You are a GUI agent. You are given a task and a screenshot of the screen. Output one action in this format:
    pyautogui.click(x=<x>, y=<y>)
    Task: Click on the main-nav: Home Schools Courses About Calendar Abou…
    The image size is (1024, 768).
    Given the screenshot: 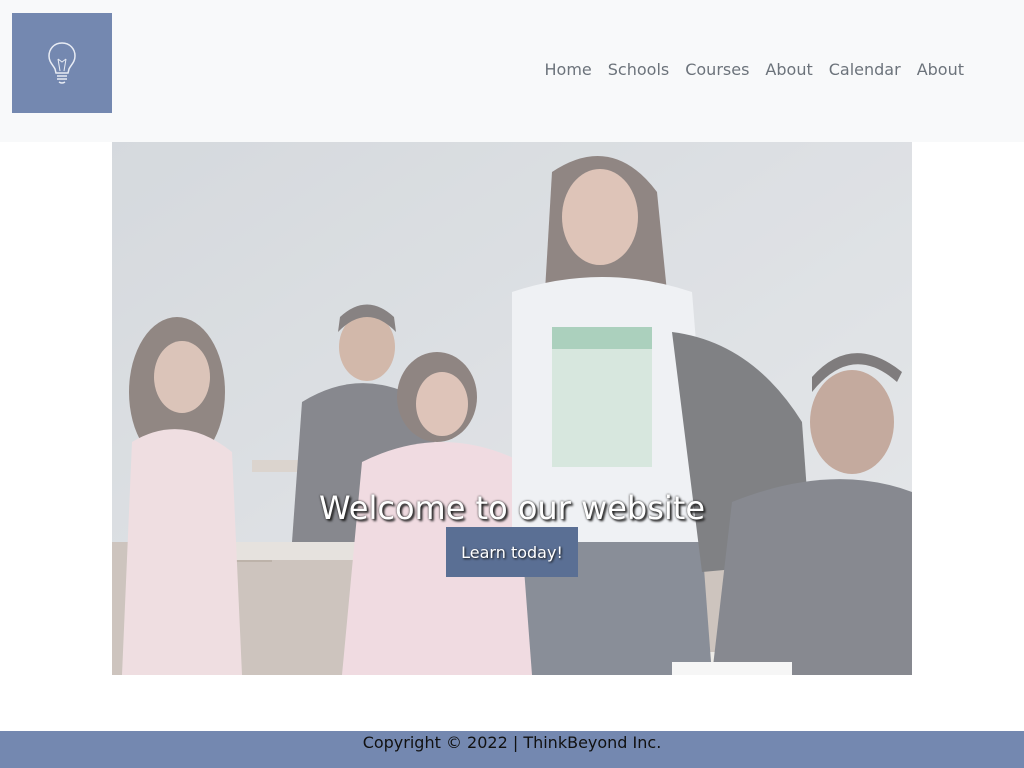 What is the action you would take?
    pyautogui.click(x=754, y=70)
    